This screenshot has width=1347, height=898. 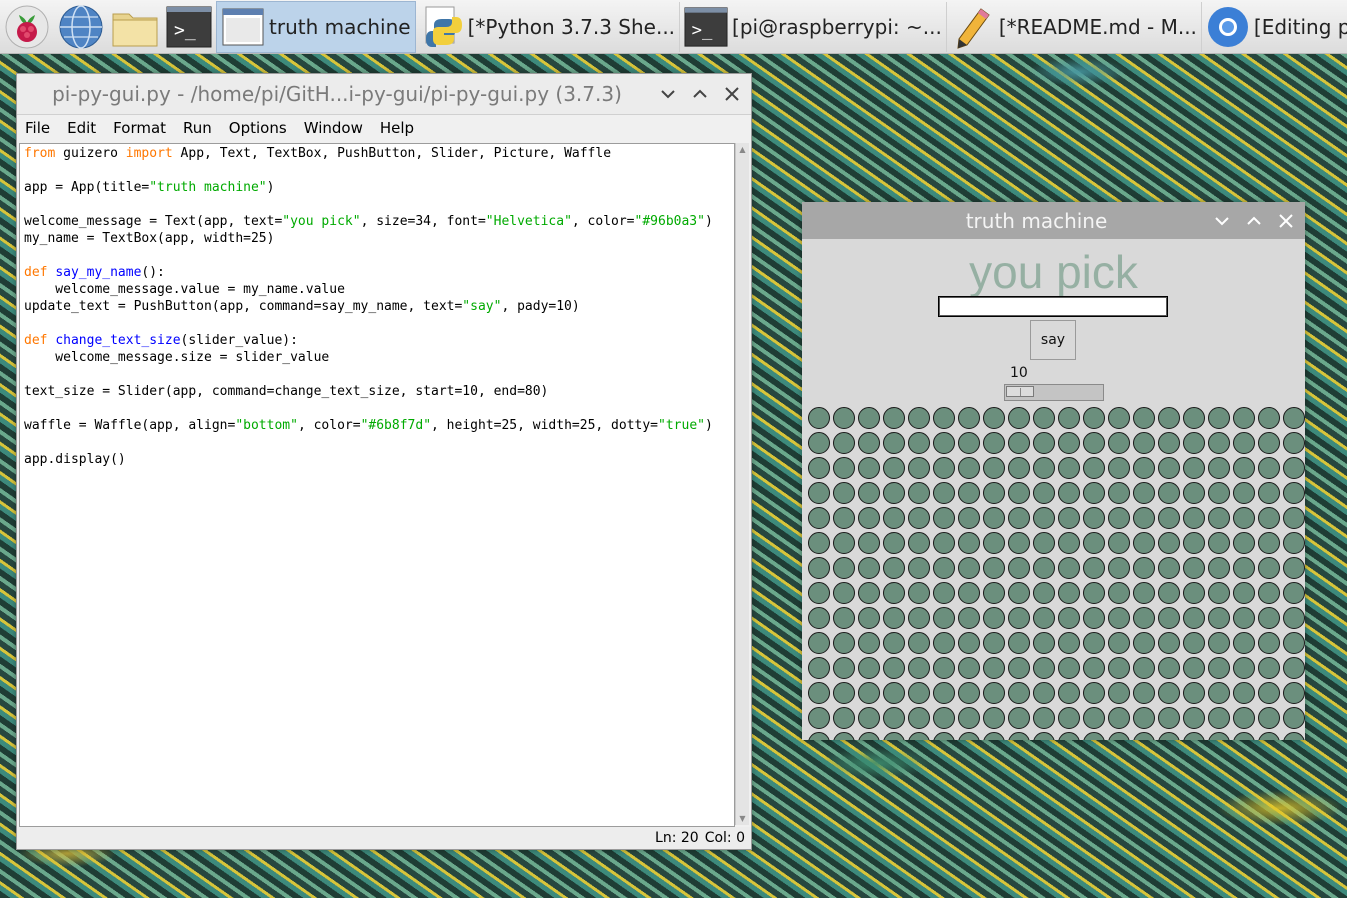 I want to click on minimize-icon, so click(x=1222, y=221).